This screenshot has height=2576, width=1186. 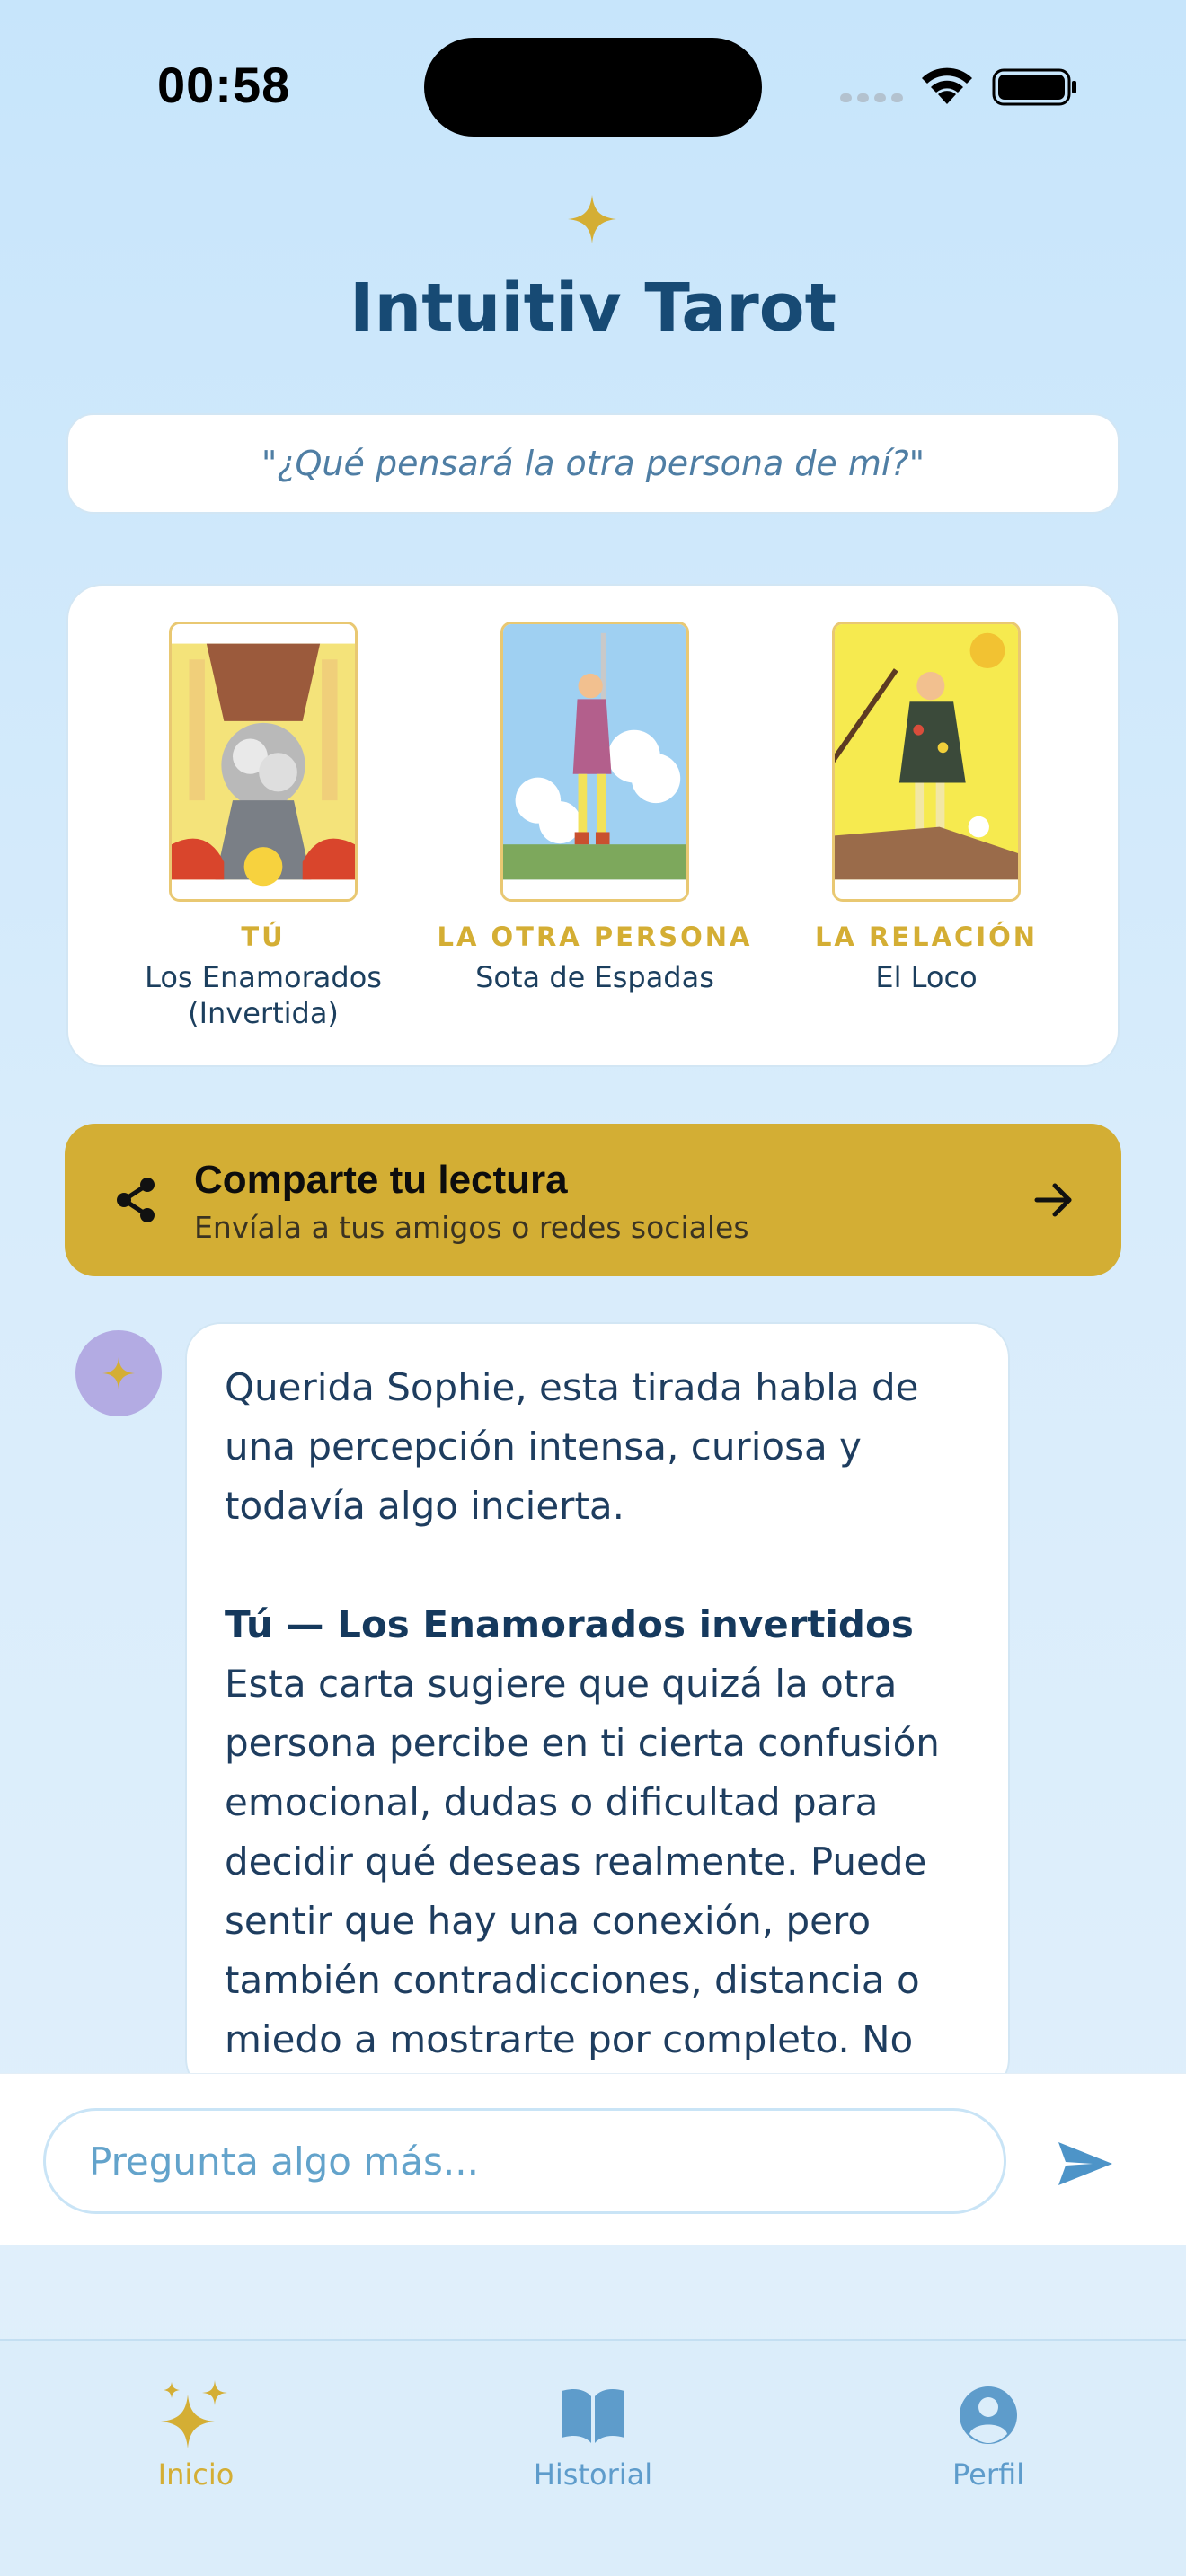 I want to click on tab-label: Perfil, so click(x=988, y=2474).